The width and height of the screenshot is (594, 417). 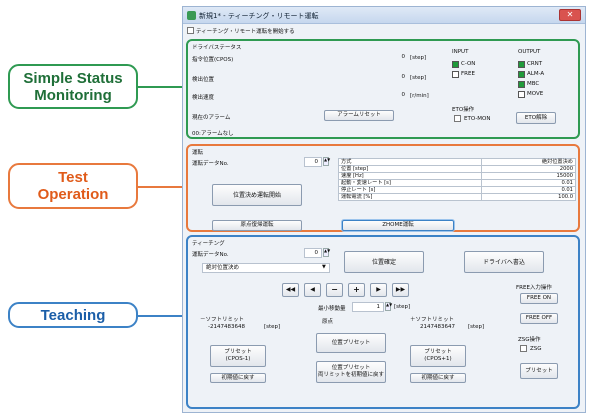 What do you see at coordinates (529, 340) in the screenshot?
I see `zsg-label: ZSG操作` at bounding box center [529, 340].